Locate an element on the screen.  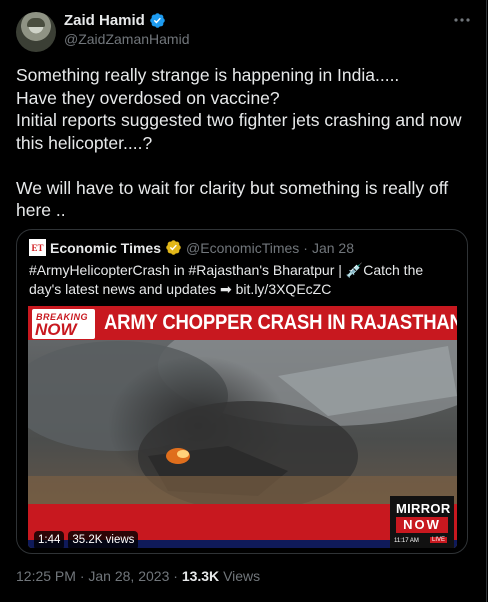
video-info-pills: 1:44 35.2K views is located at coordinates (86, 539).